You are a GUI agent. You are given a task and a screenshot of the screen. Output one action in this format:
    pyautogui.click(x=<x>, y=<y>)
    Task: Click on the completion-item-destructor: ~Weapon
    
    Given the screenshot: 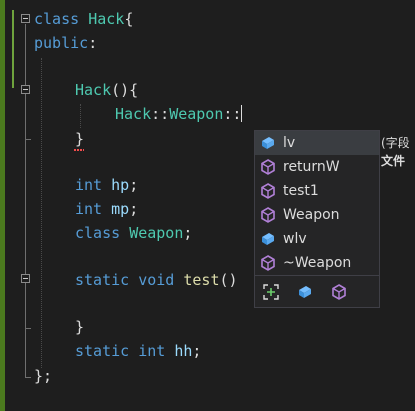 What is the action you would take?
    pyautogui.click(x=317, y=263)
    